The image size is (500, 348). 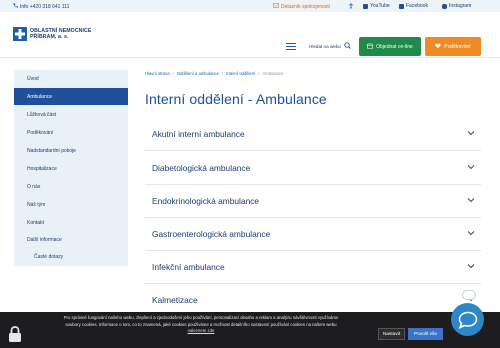 I want to click on sidebar-item-kontakt: Kontakt, so click(x=71, y=222).